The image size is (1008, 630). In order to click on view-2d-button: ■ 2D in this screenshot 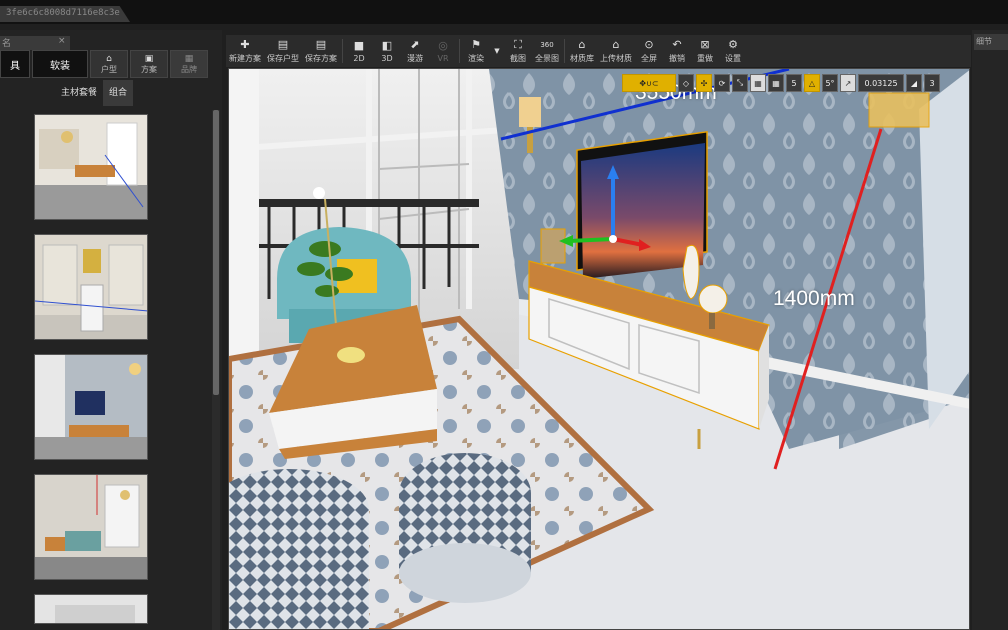, I will do `click(359, 51)`.